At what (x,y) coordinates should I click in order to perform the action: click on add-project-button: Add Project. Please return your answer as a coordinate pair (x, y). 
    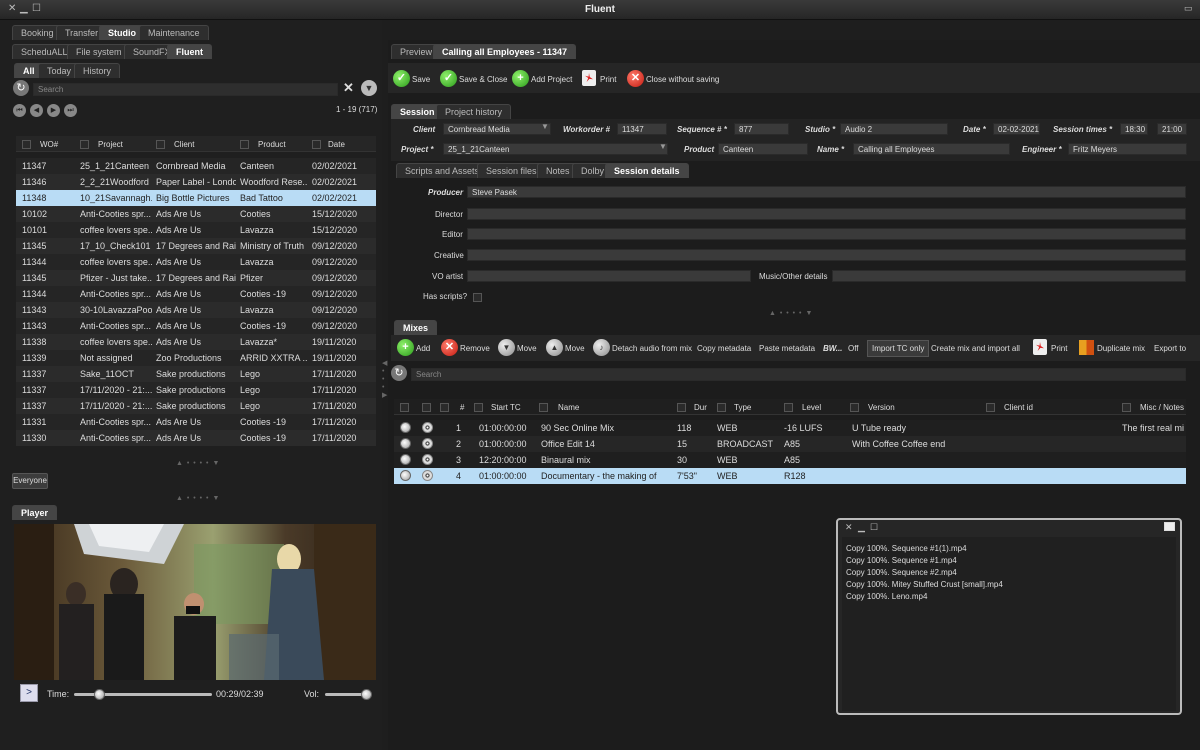
    Looking at the image, I should click on (551, 79).